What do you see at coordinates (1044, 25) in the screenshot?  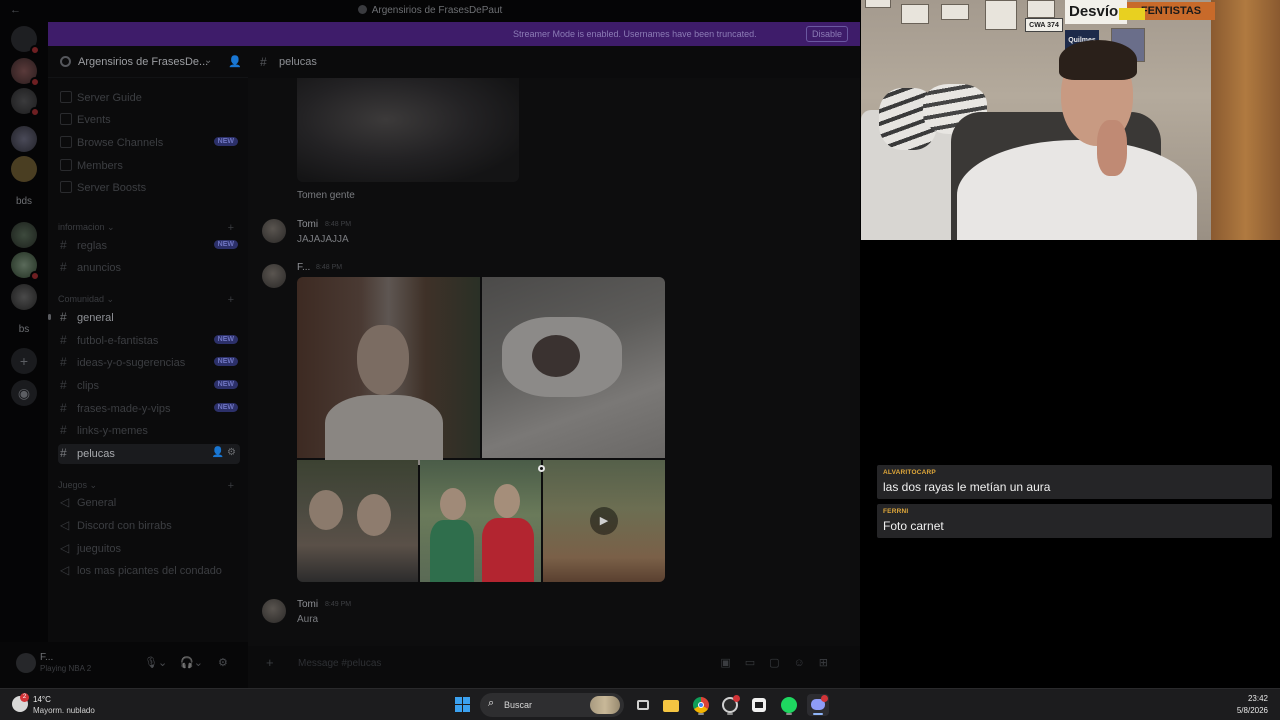 I see `license-plate: CWA 374` at bounding box center [1044, 25].